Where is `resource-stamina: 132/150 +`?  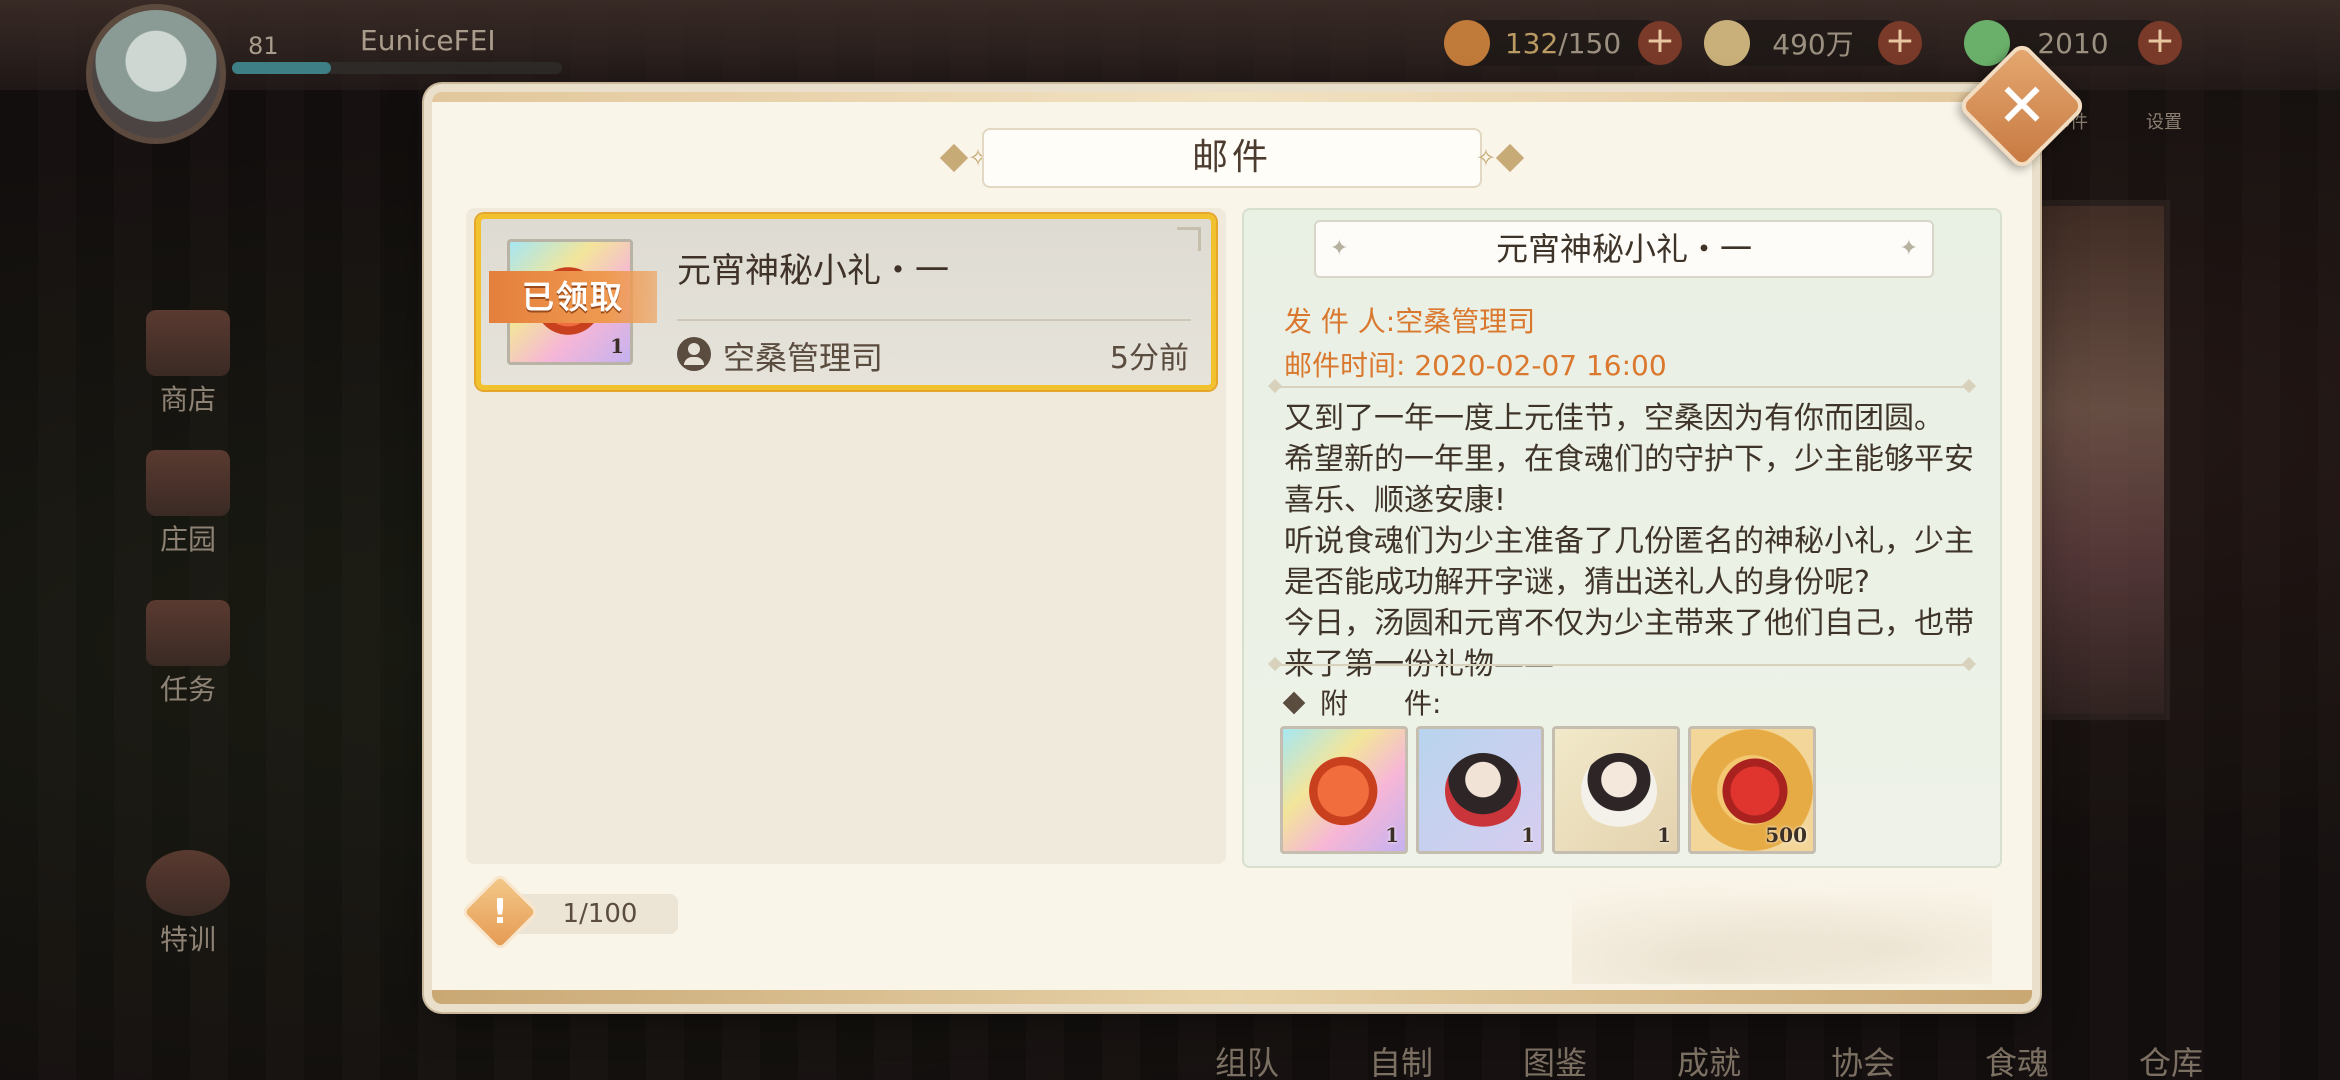 resource-stamina: 132/150 + is located at coordinates (1563, 43).